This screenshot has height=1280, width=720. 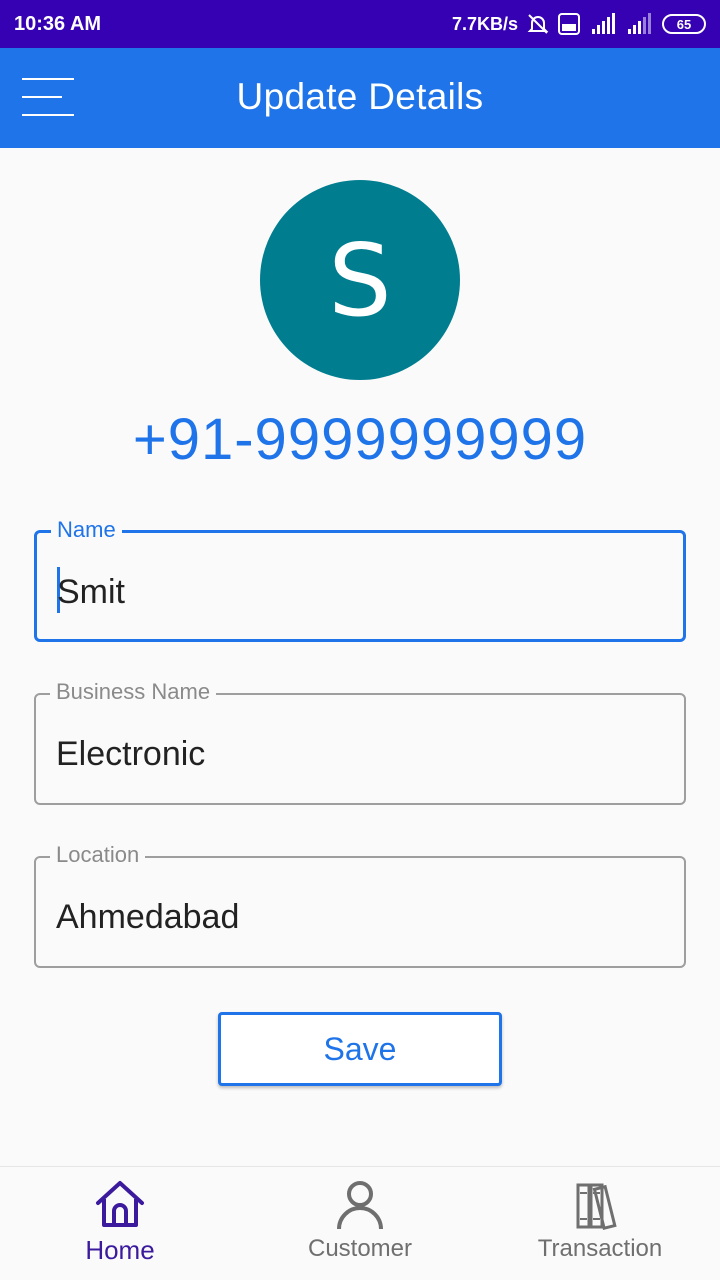 I want to click on location-field: Location Ahmedabad, so click(x=360, y=905).